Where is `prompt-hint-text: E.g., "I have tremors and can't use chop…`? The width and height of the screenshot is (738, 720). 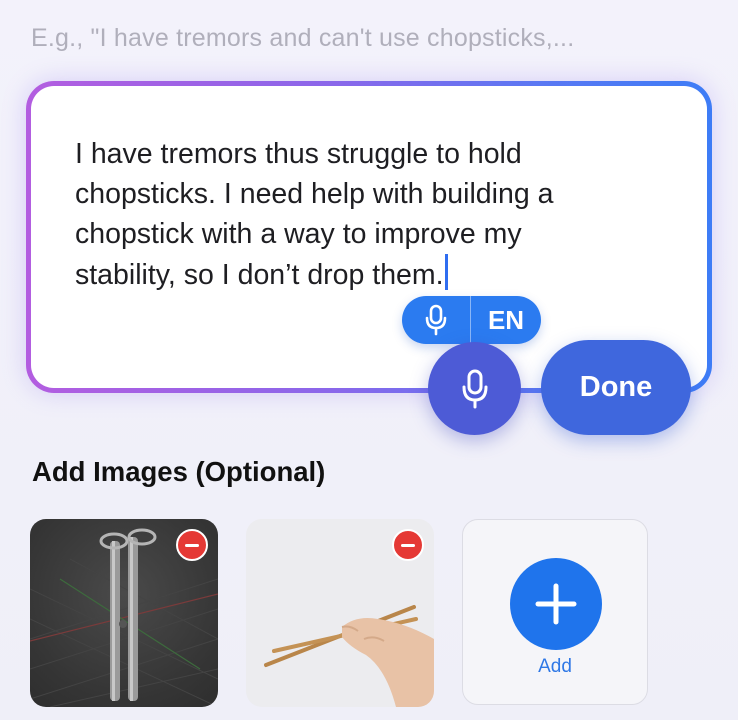 prompt-hint-text: E.g., "I have tremors and can't use chop… is located at coordinates (303, 38).